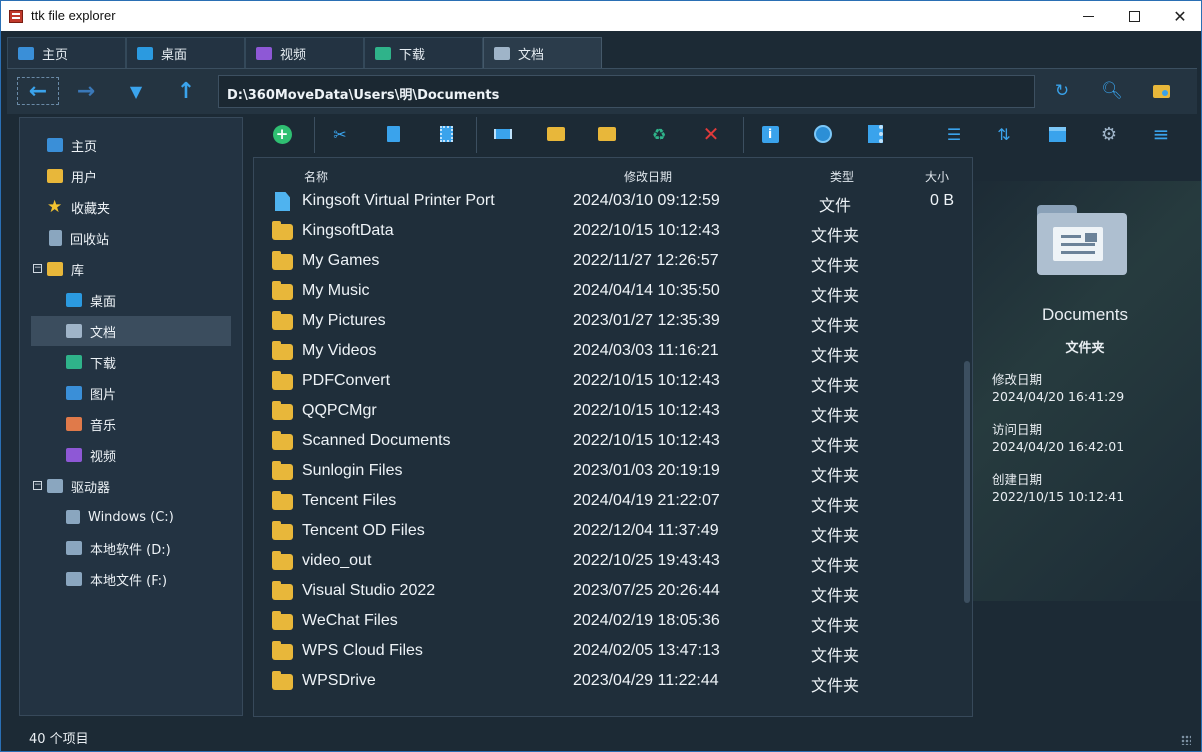 Image resolution: width=1202 pixels, height=752 pixels. What do you see at coordinates (626, 91) in the screenshot?
I see `address-bar: D:\360MoveData\Users\明\Documents` at bounding box center [626, 91].